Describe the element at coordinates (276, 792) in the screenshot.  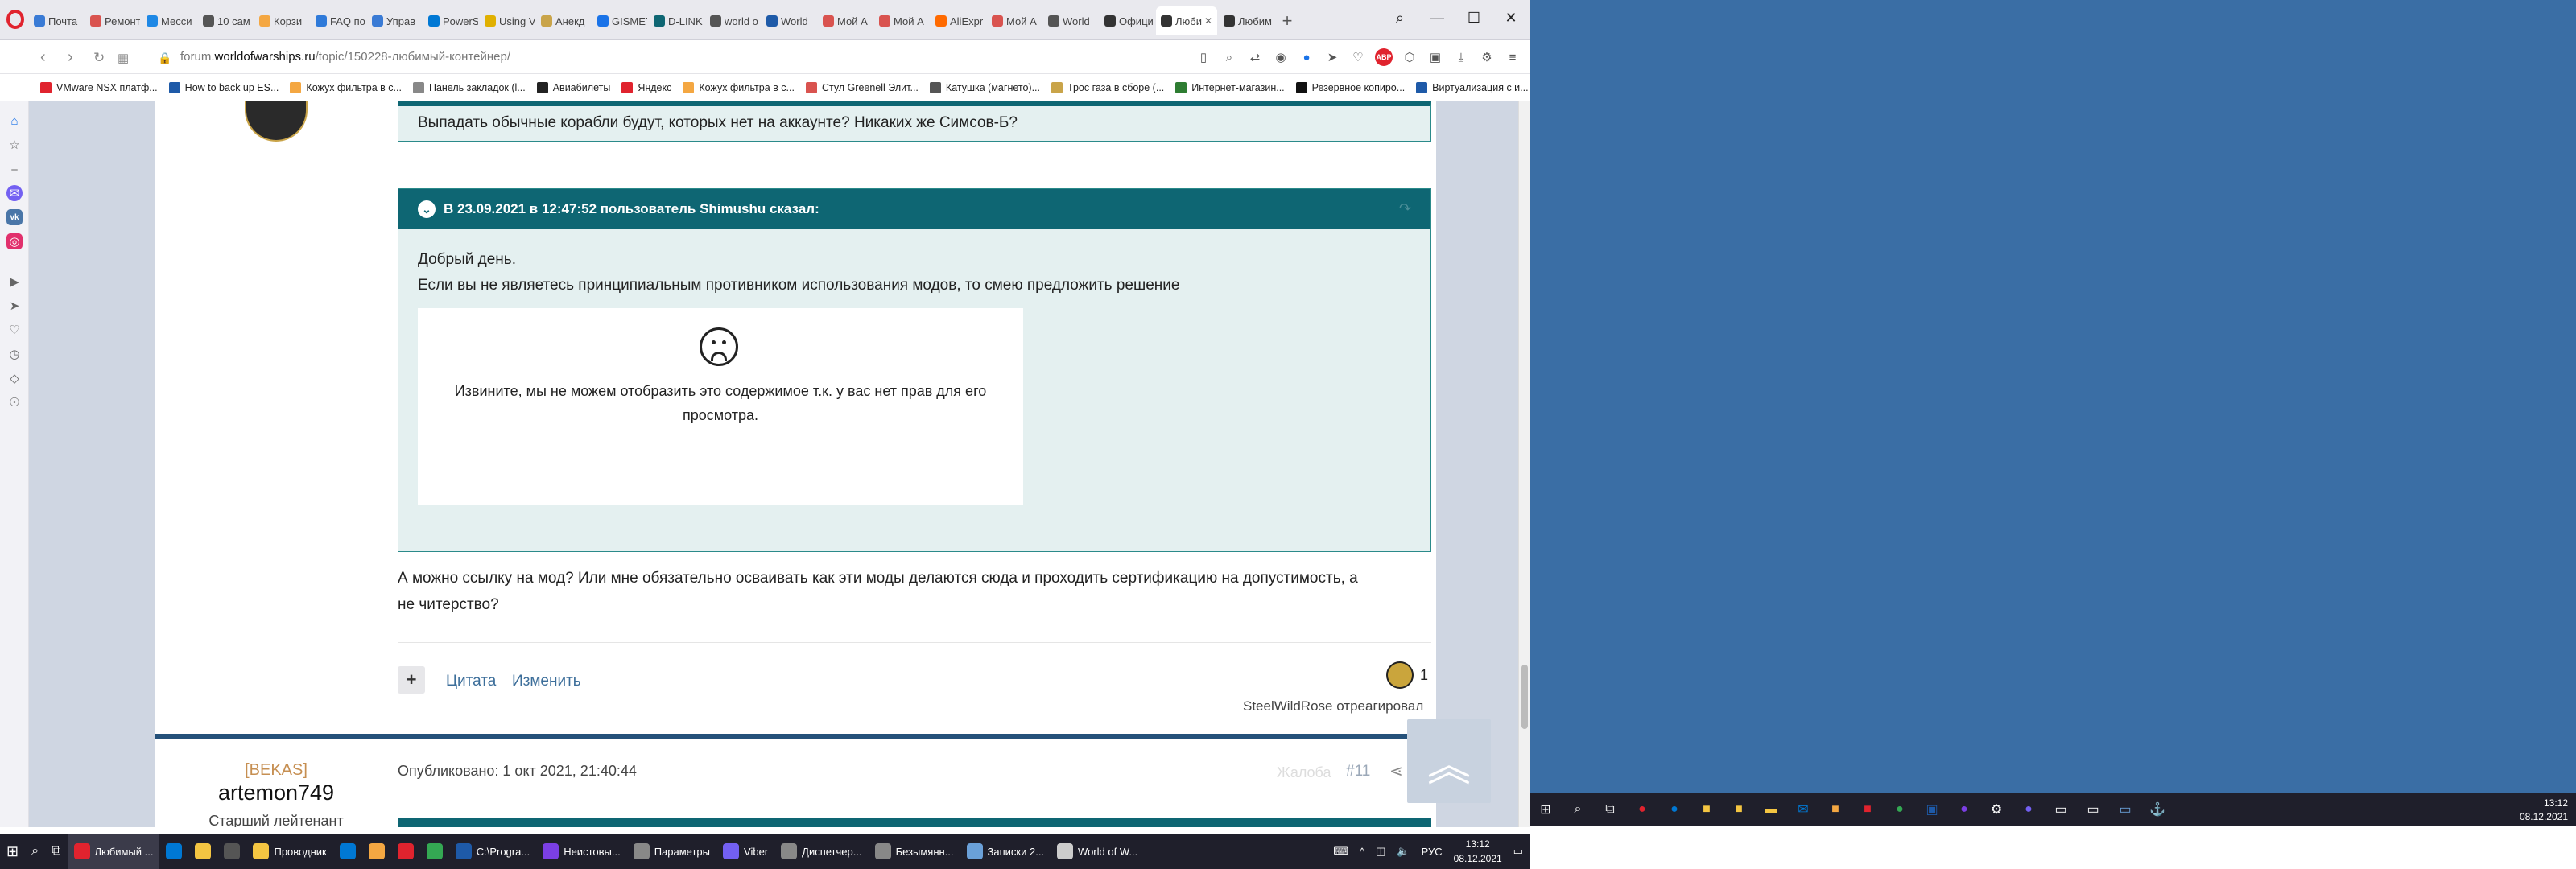
I see `username: artemon749` at that location.